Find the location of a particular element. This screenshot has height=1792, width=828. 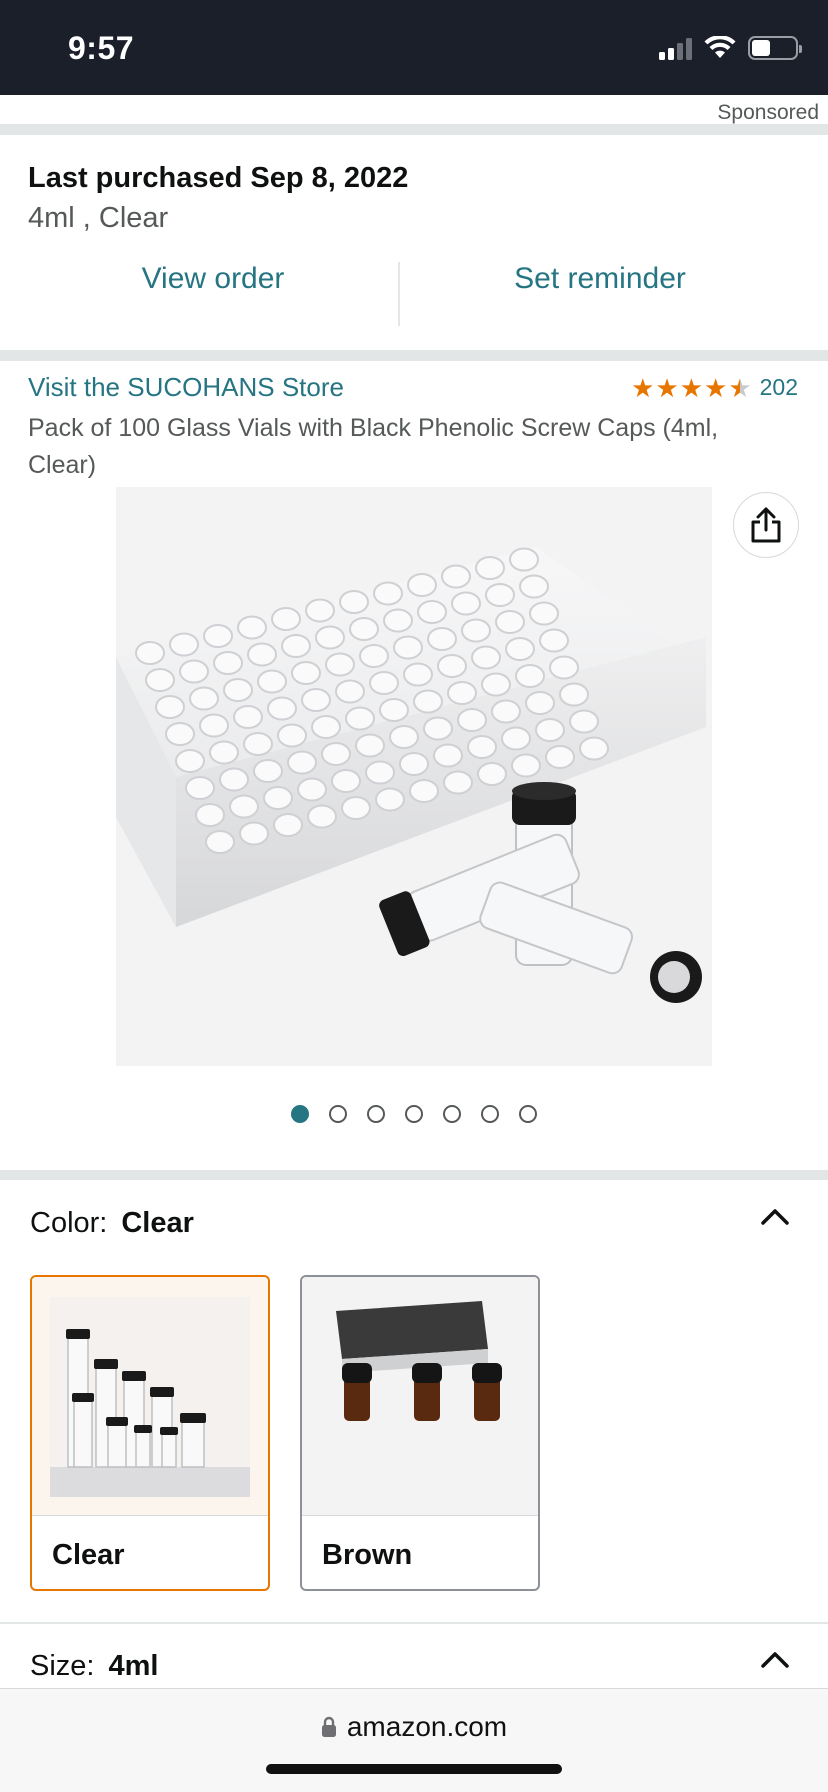

status-time: 9:57 is located at coordinates (101, 48).